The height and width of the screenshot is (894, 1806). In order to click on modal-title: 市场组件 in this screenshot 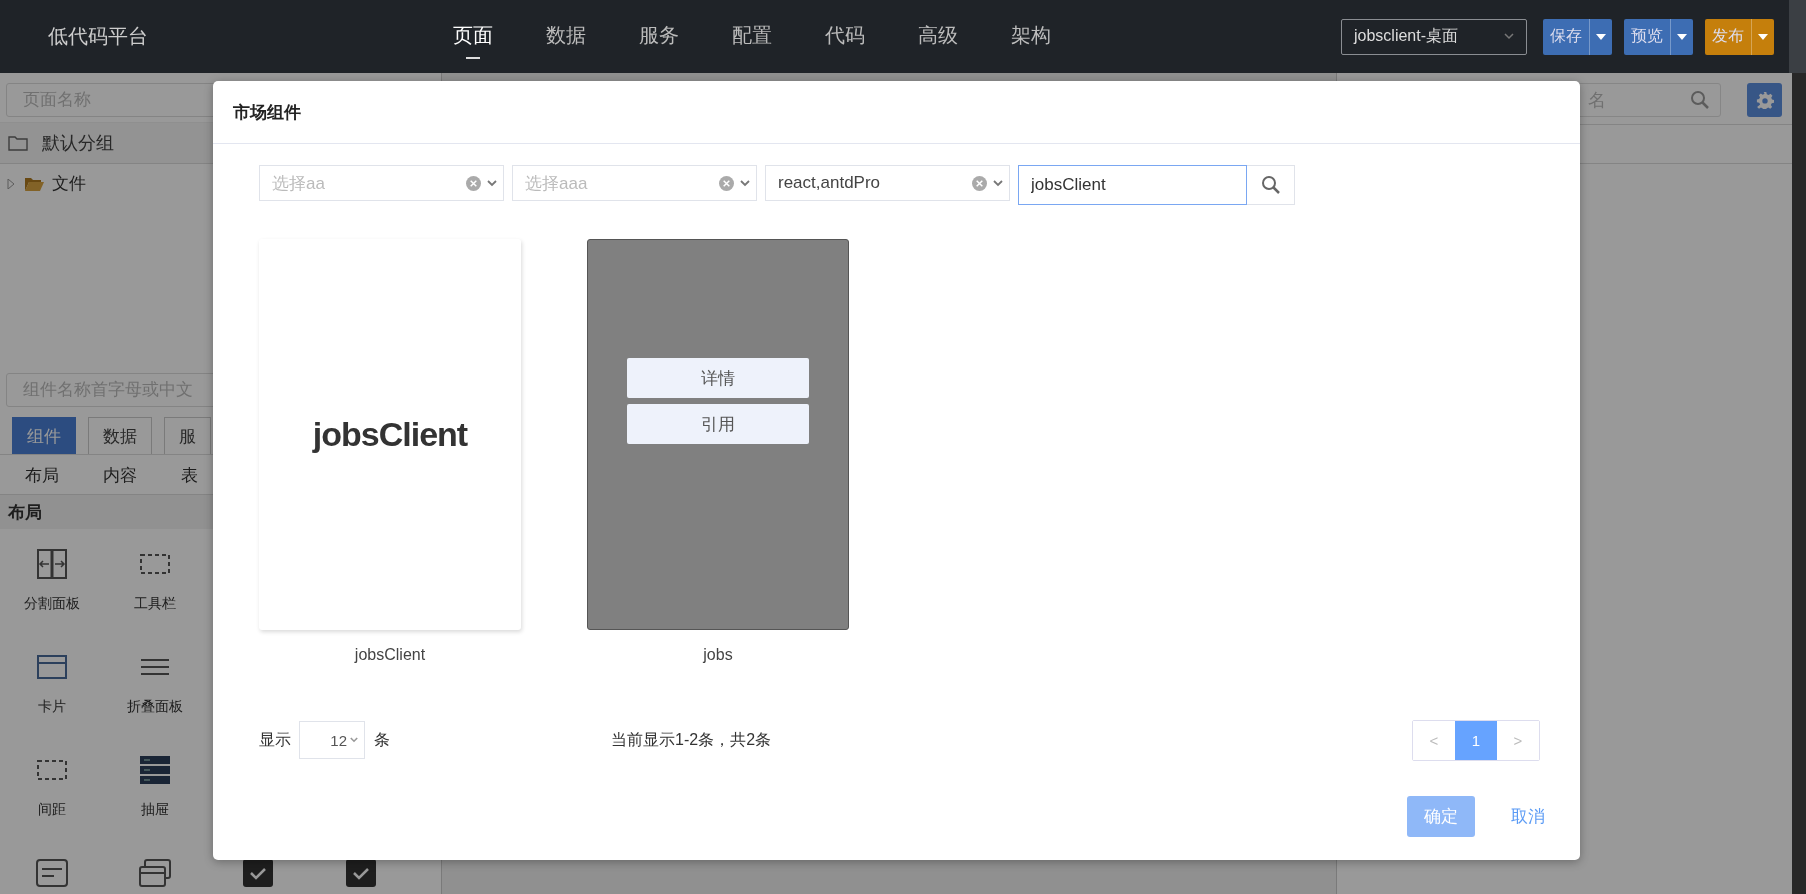, I will do `click(896, 112)`.